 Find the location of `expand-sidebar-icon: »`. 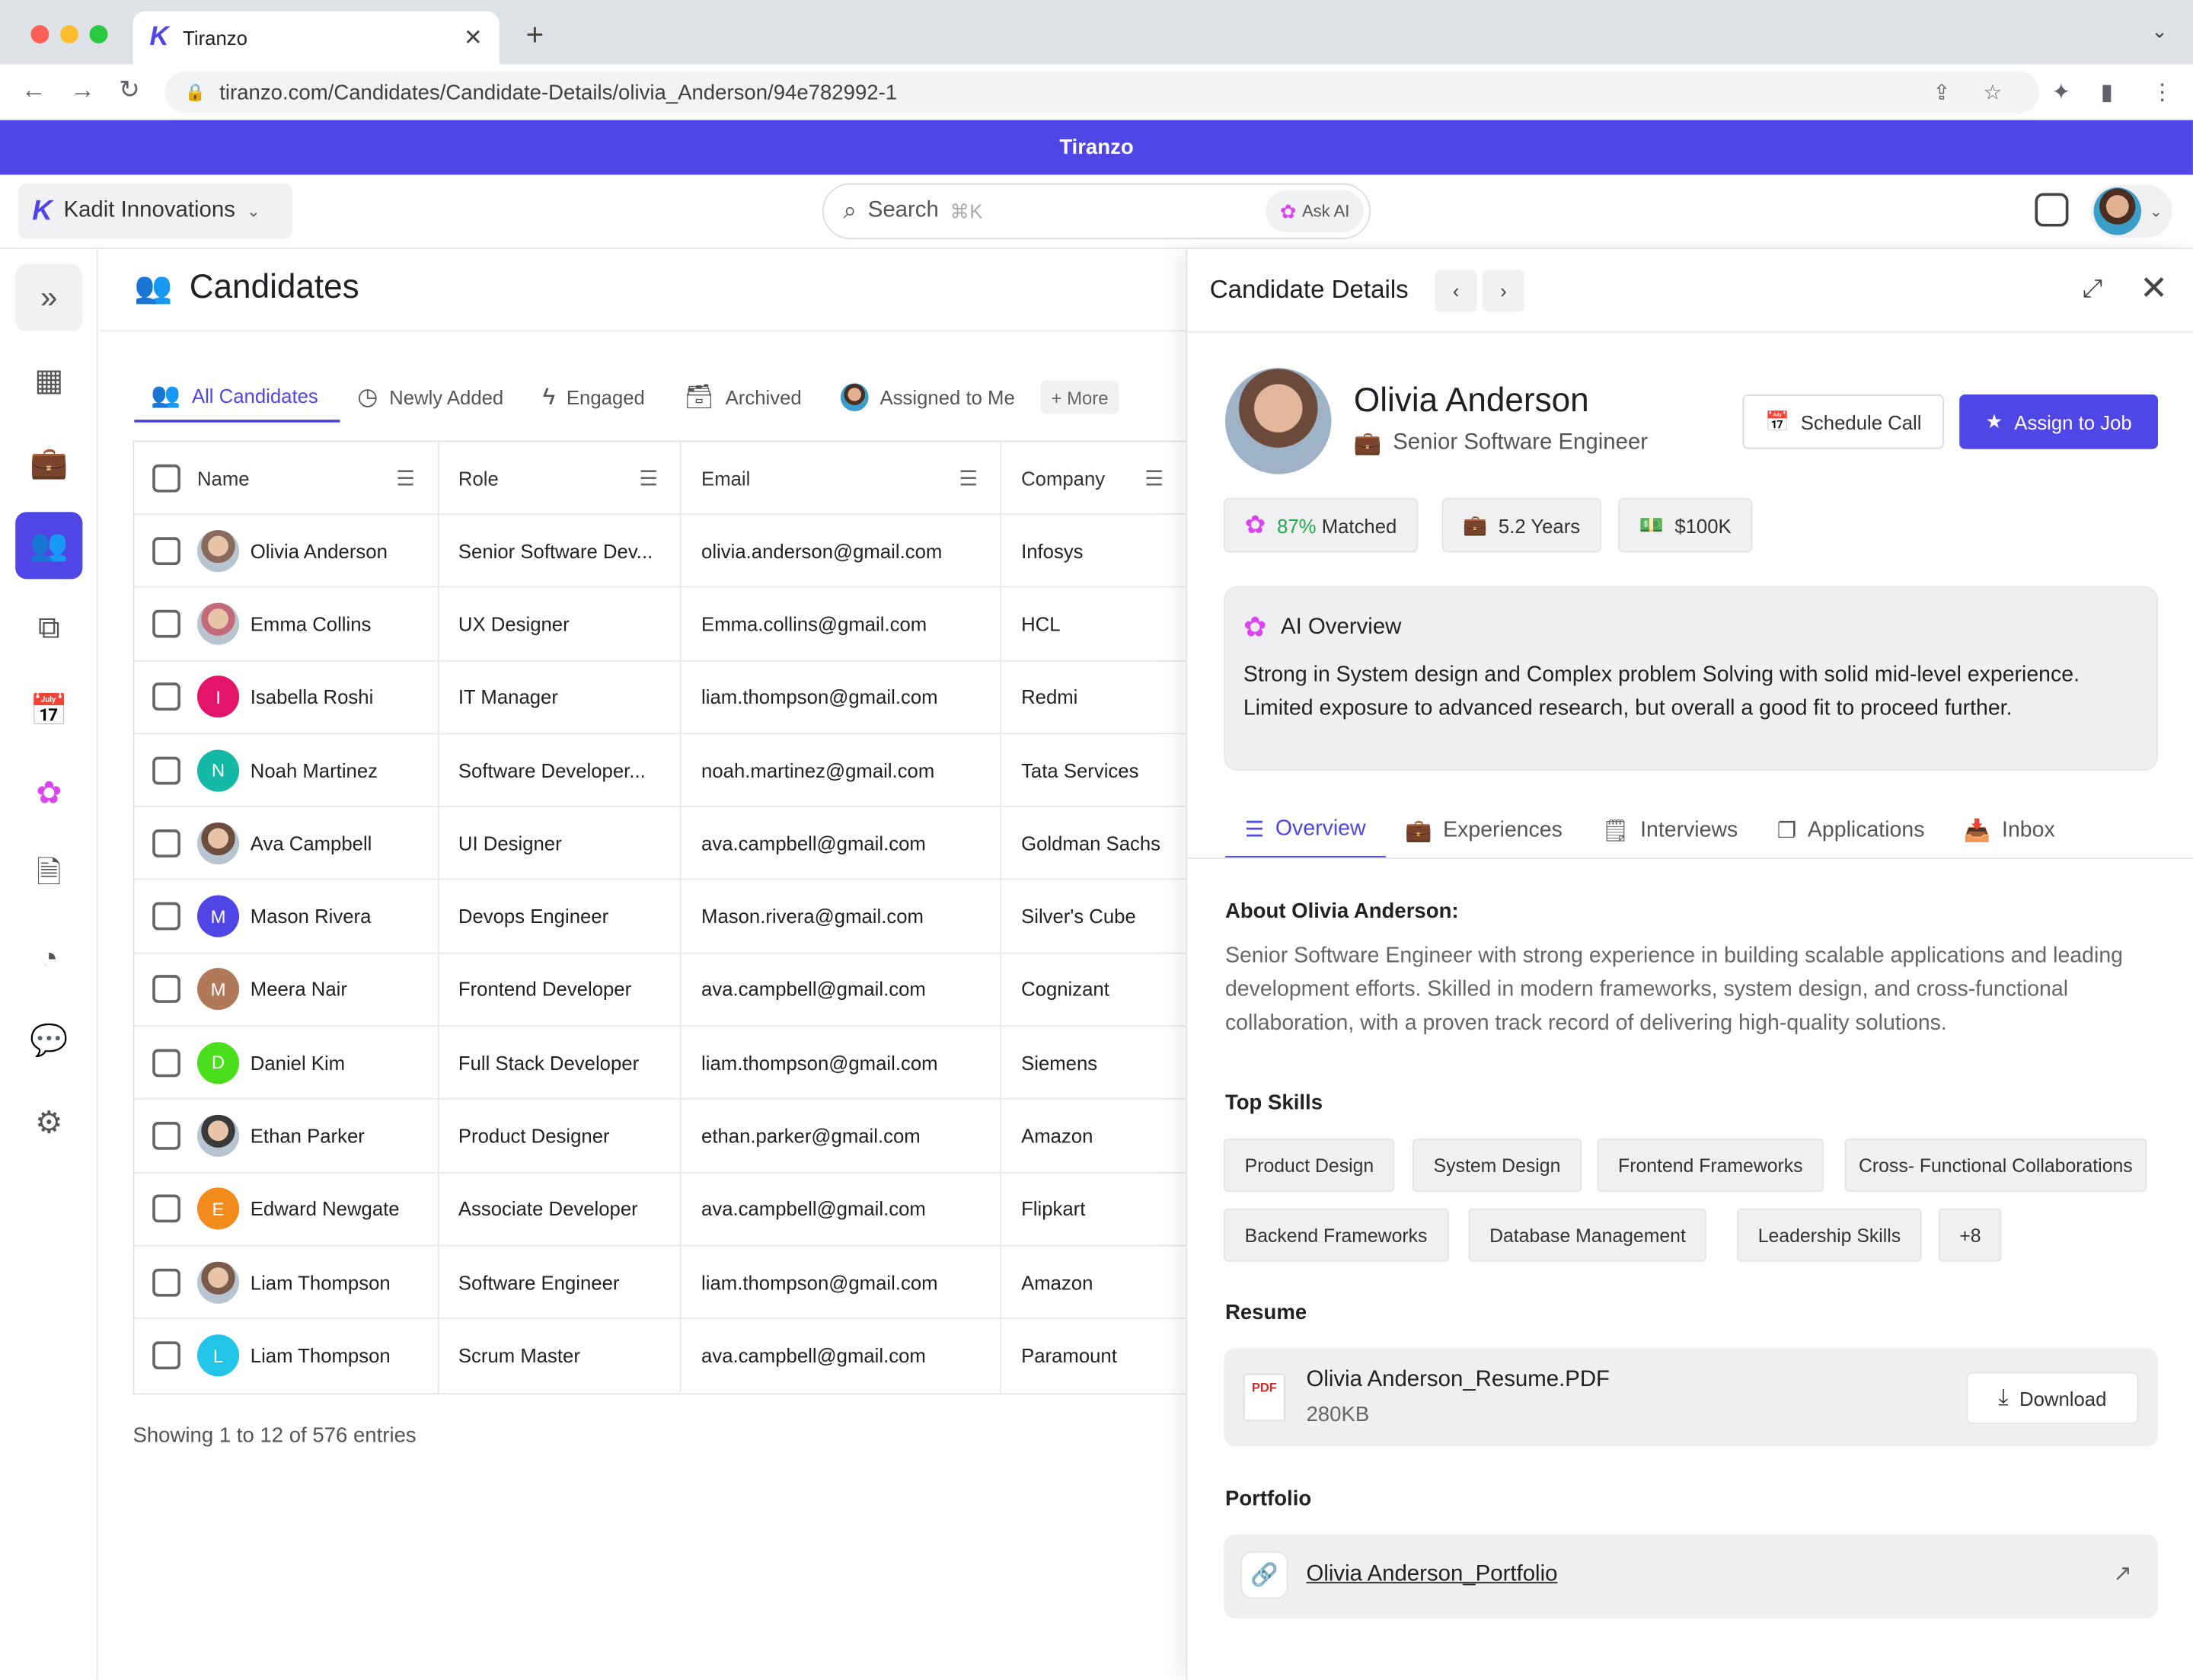

expand-sidebar-icon: » is located at coordinates (49, 298).